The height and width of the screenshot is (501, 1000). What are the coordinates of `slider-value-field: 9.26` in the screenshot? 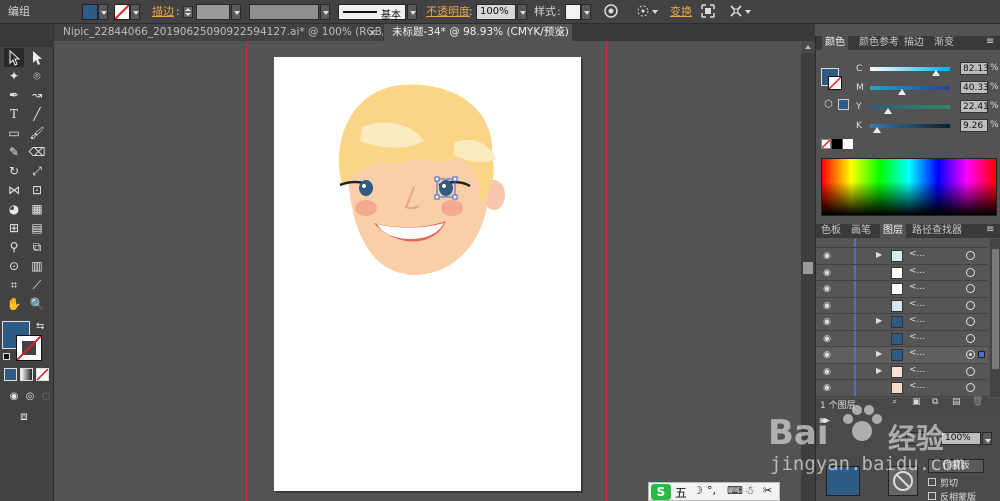 It's located at (974, 125).